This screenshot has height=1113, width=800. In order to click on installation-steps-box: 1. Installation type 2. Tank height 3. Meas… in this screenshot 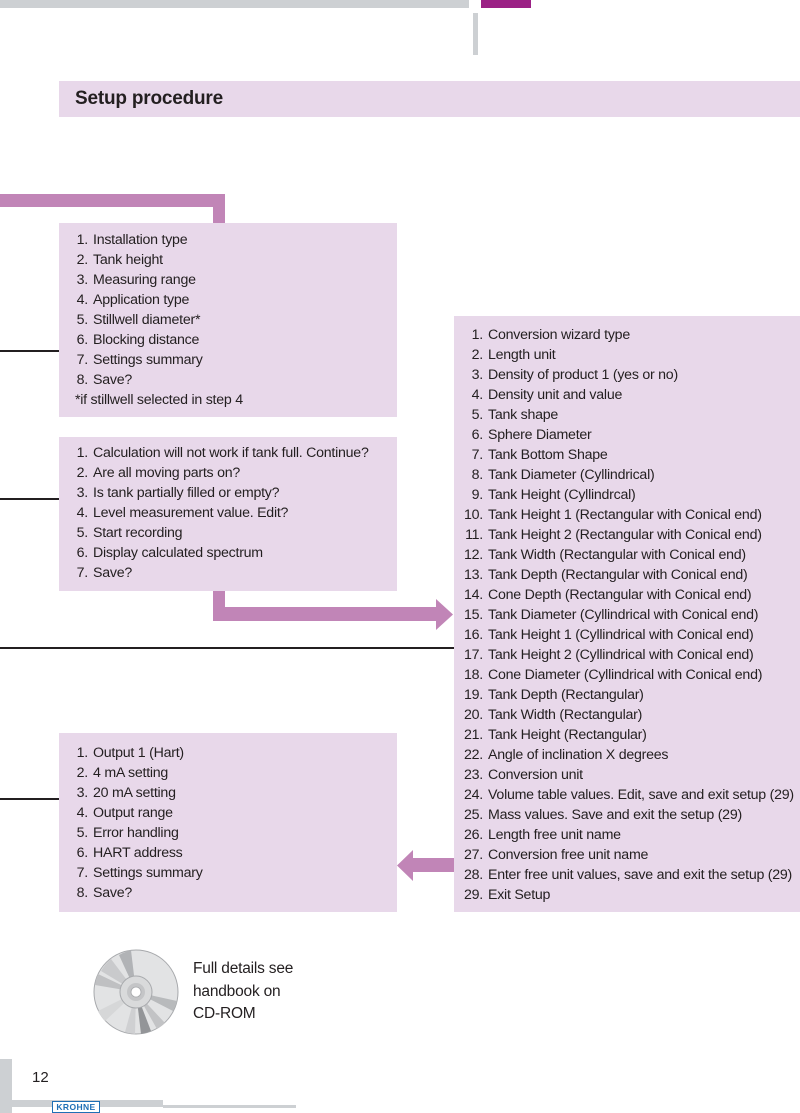, I will do `click(228, 320)`.